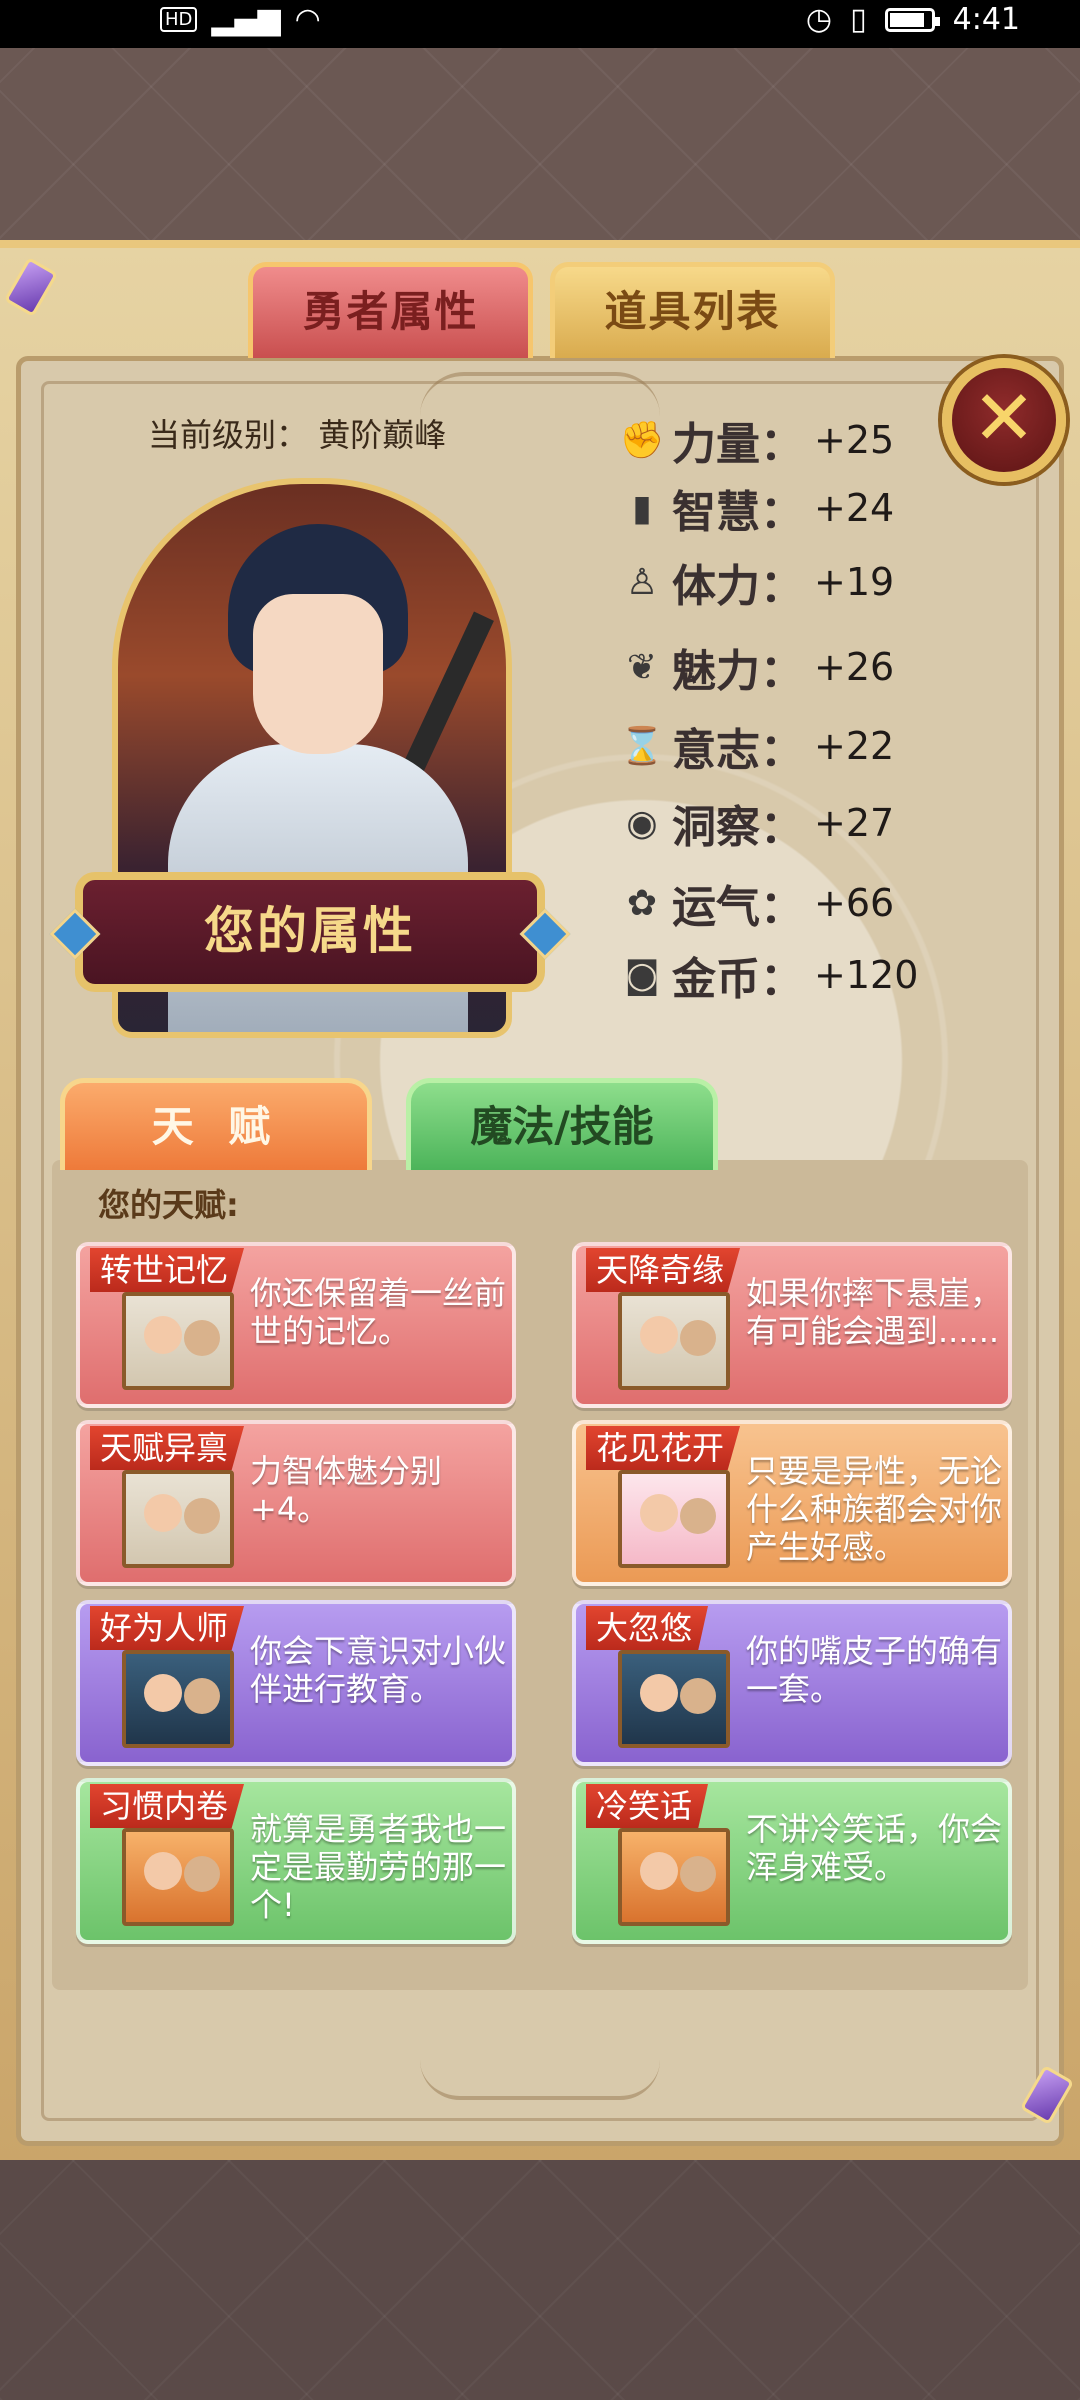 Image resolution: width=1080 pixels, height=2400 pixels. I want to click on stat-value: +26, so click(854, 667).